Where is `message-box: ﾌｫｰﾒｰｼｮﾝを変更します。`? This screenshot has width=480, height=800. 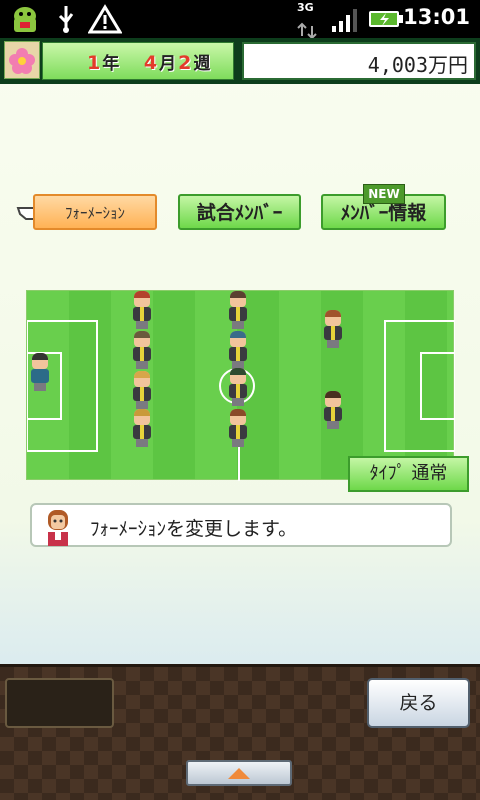 message-box: ﾌｫｰﾒｰｼｮﾝを変更します。 is located at coordinates (241, 525).